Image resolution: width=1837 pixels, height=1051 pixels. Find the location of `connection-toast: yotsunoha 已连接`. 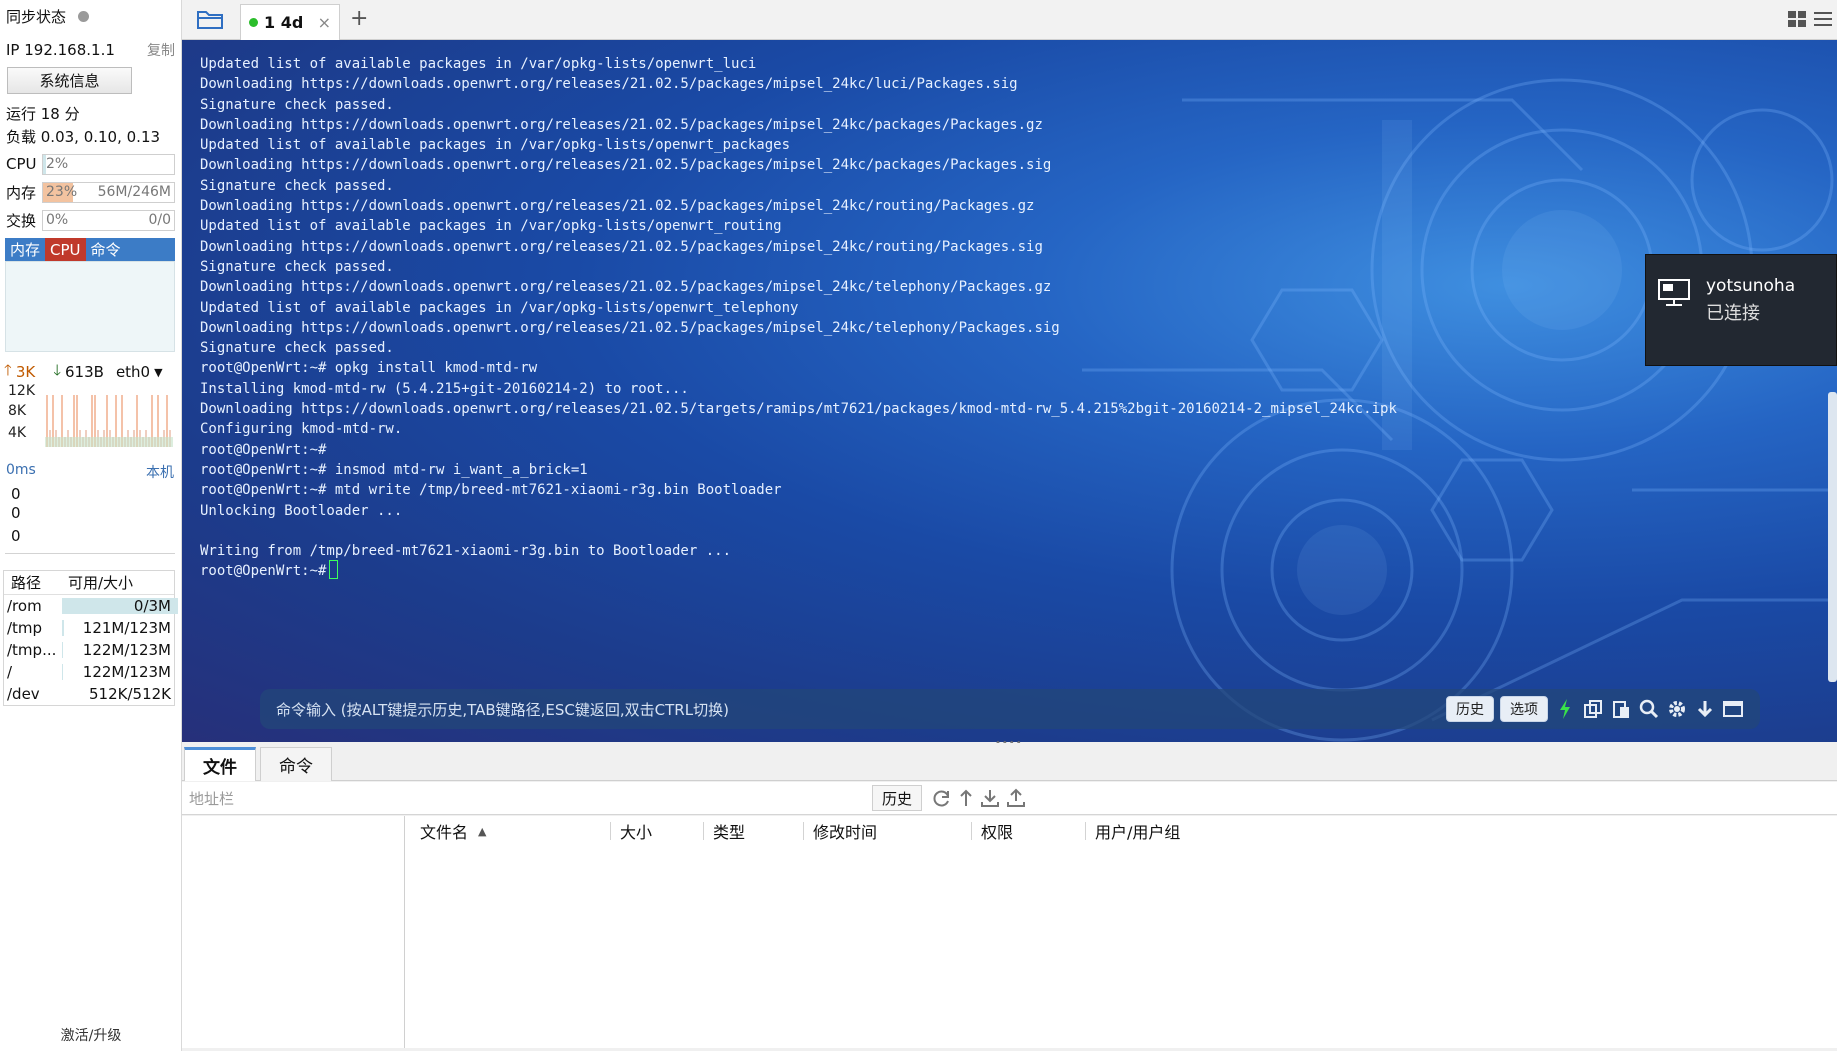

connection-toast: yotsunoha 已连接 is located at coordinates (1741, 310).